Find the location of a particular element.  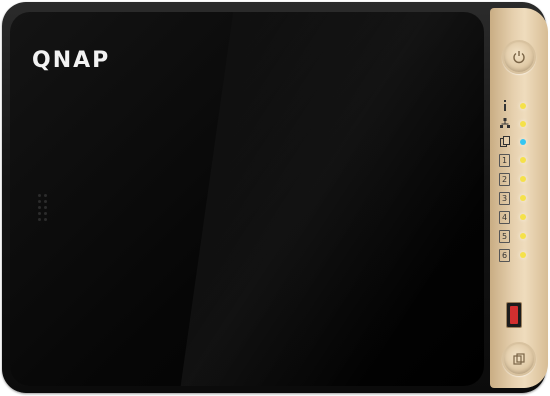

network-led is located at coordinates (523, 124).